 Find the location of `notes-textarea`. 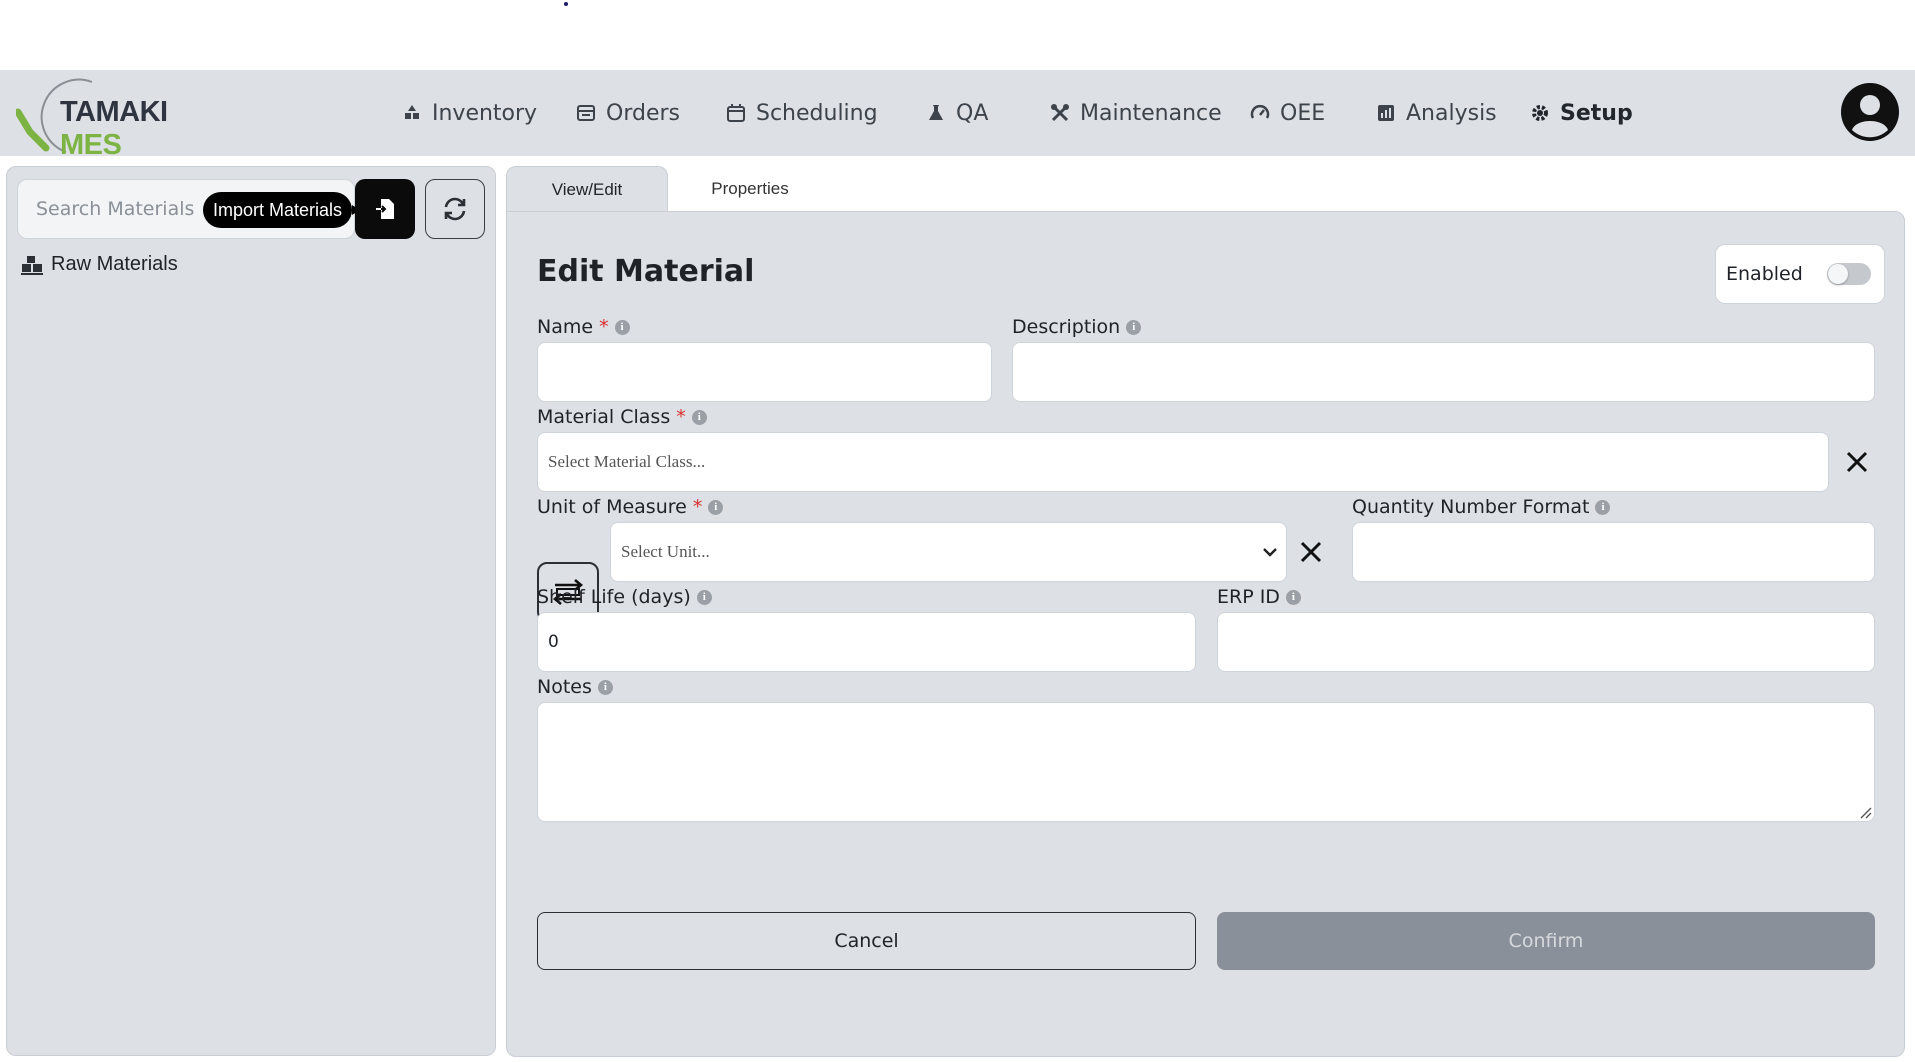

notes-textarea is located at coordinates (1206, 762).